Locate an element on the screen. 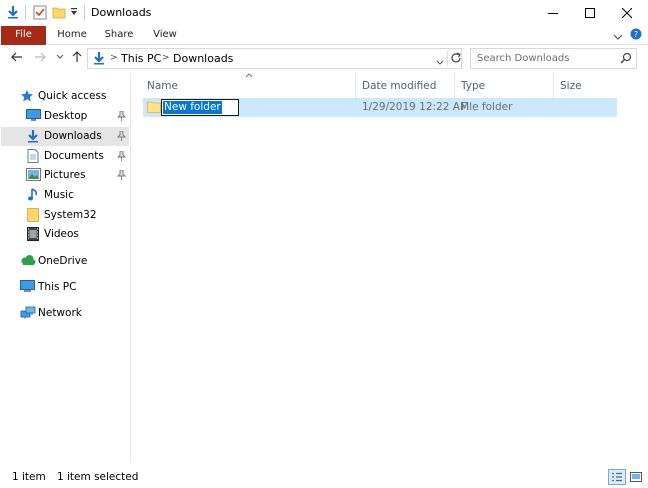 This screenshot has width=648, height=488. file-type: File folder is located at coordinates (487, 107).